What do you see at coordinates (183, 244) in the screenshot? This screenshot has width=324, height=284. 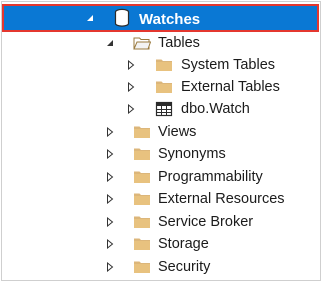 I see `tree-node-label: Storage` at bounding box center [183, 244].